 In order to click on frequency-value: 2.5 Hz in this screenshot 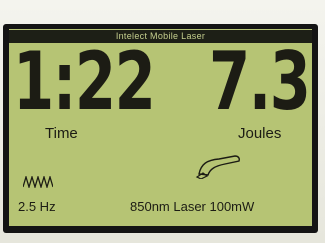, I will do `click(37, 206)`.